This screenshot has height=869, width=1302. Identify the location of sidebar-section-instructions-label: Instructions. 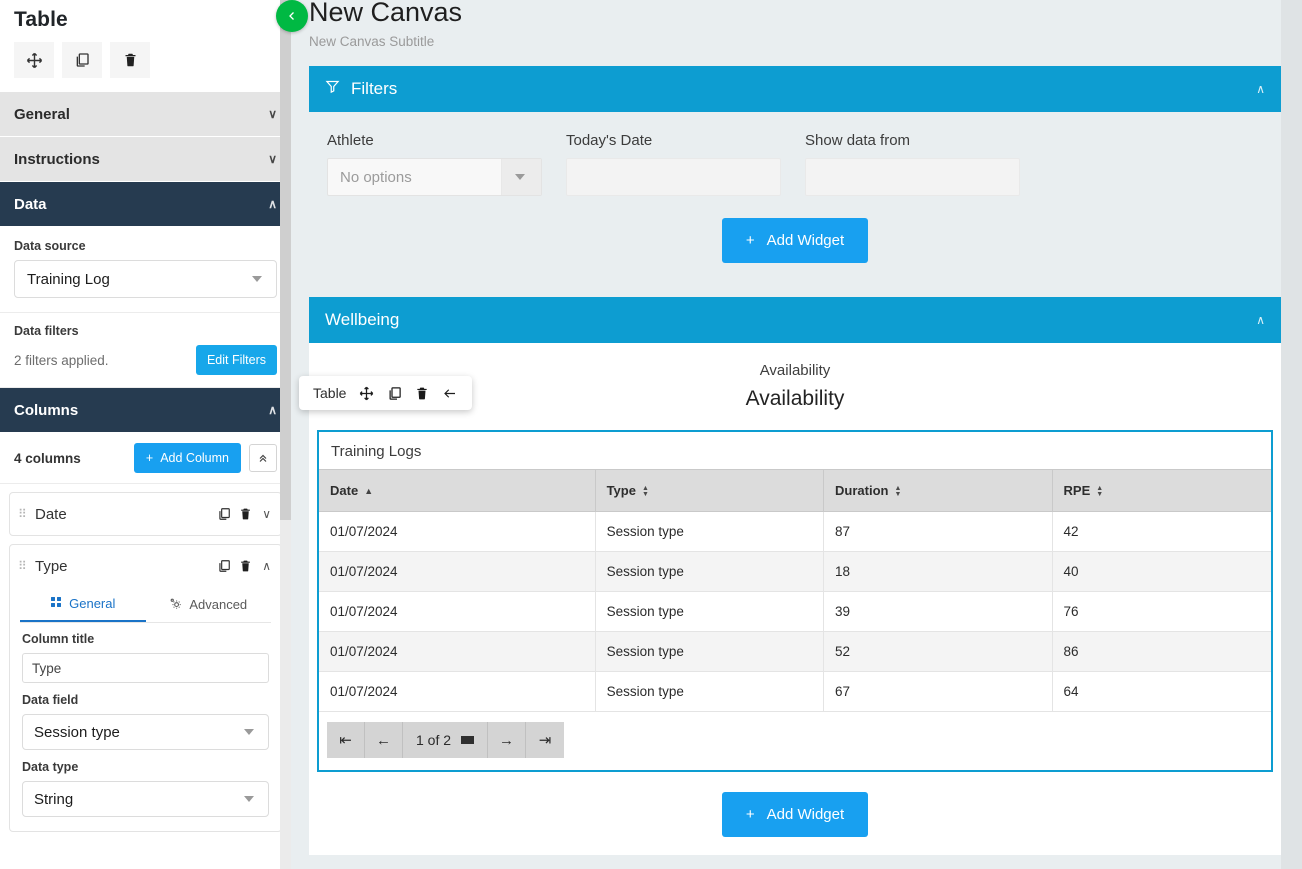
(57, 159).